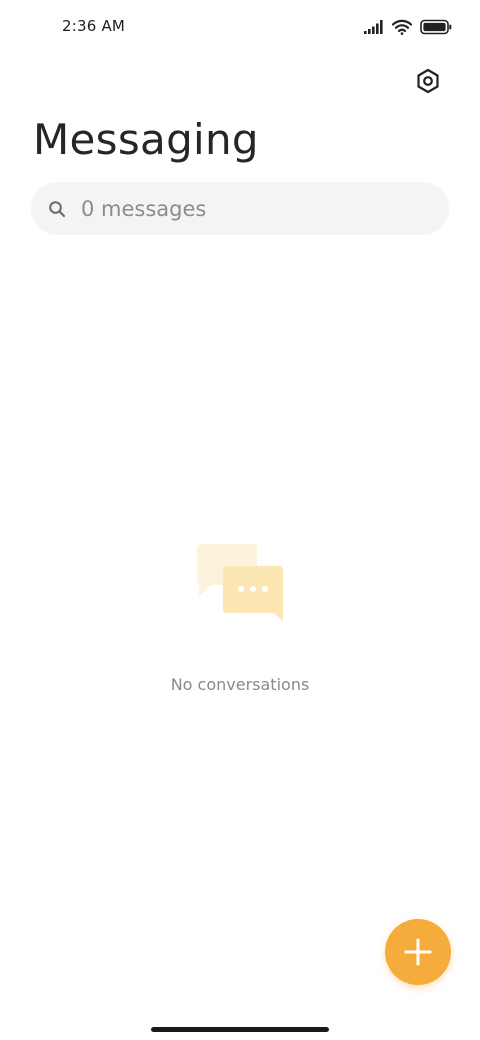 The image size is (480, 1040). I want to click on new-conversation-button, so click(418, 952).